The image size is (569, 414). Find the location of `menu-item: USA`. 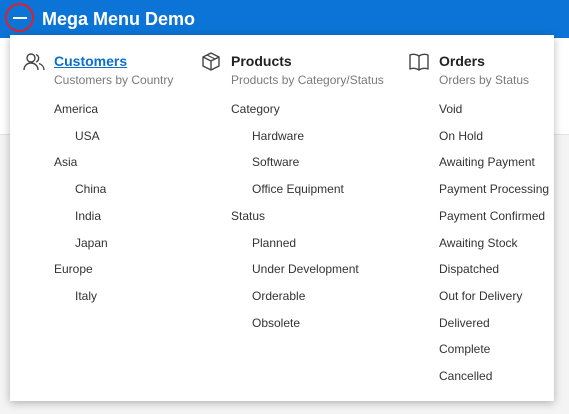

menu-item: USA is located at coordinates (87, 136).